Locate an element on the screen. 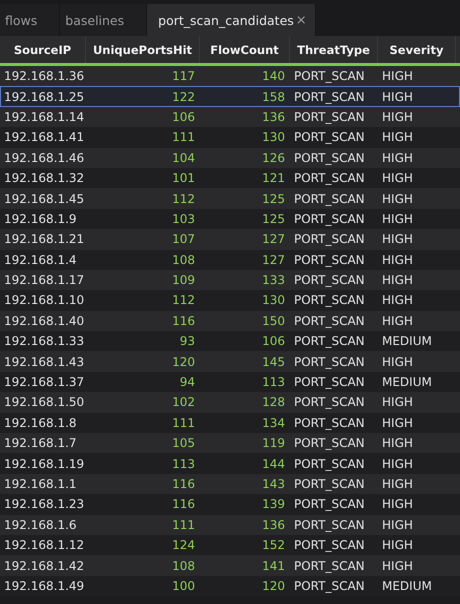  table-cell-text: 192.168.1.50 is located at coordinates (44, 403).